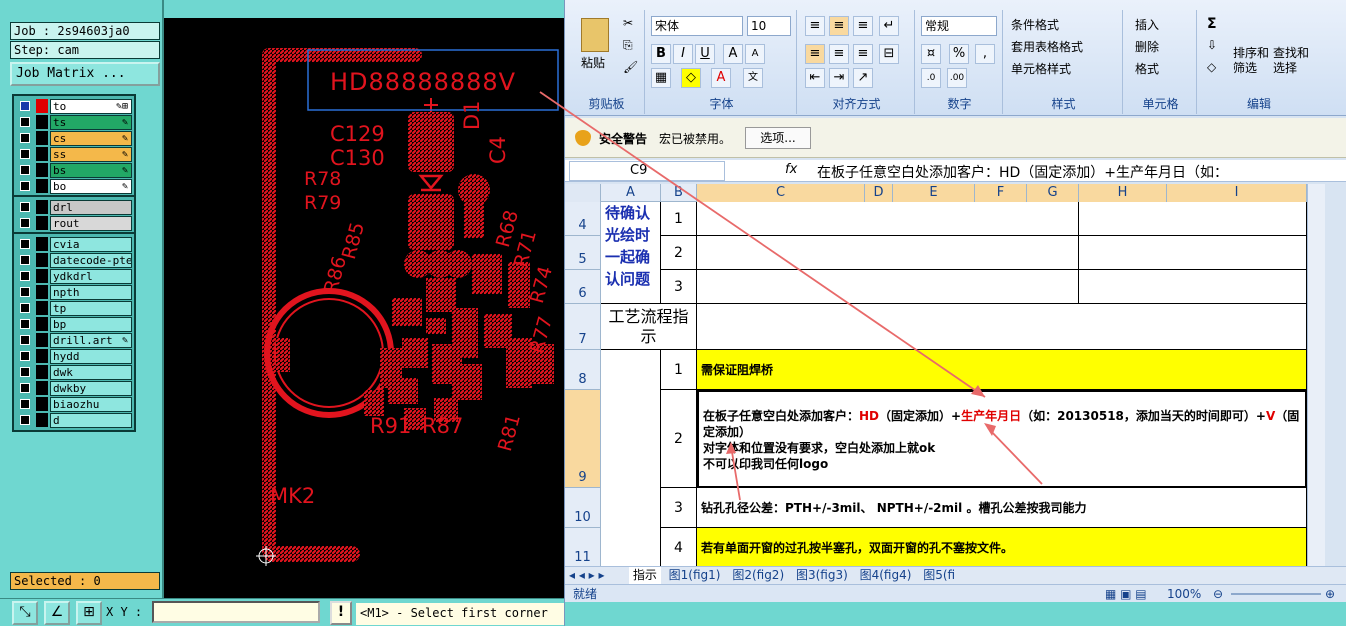 This screenshot has height=626, width=1346. What do you see at coordinates (647, 171) in the screenshot?
I see `name-box: C9` at bounding box center [647, 171].